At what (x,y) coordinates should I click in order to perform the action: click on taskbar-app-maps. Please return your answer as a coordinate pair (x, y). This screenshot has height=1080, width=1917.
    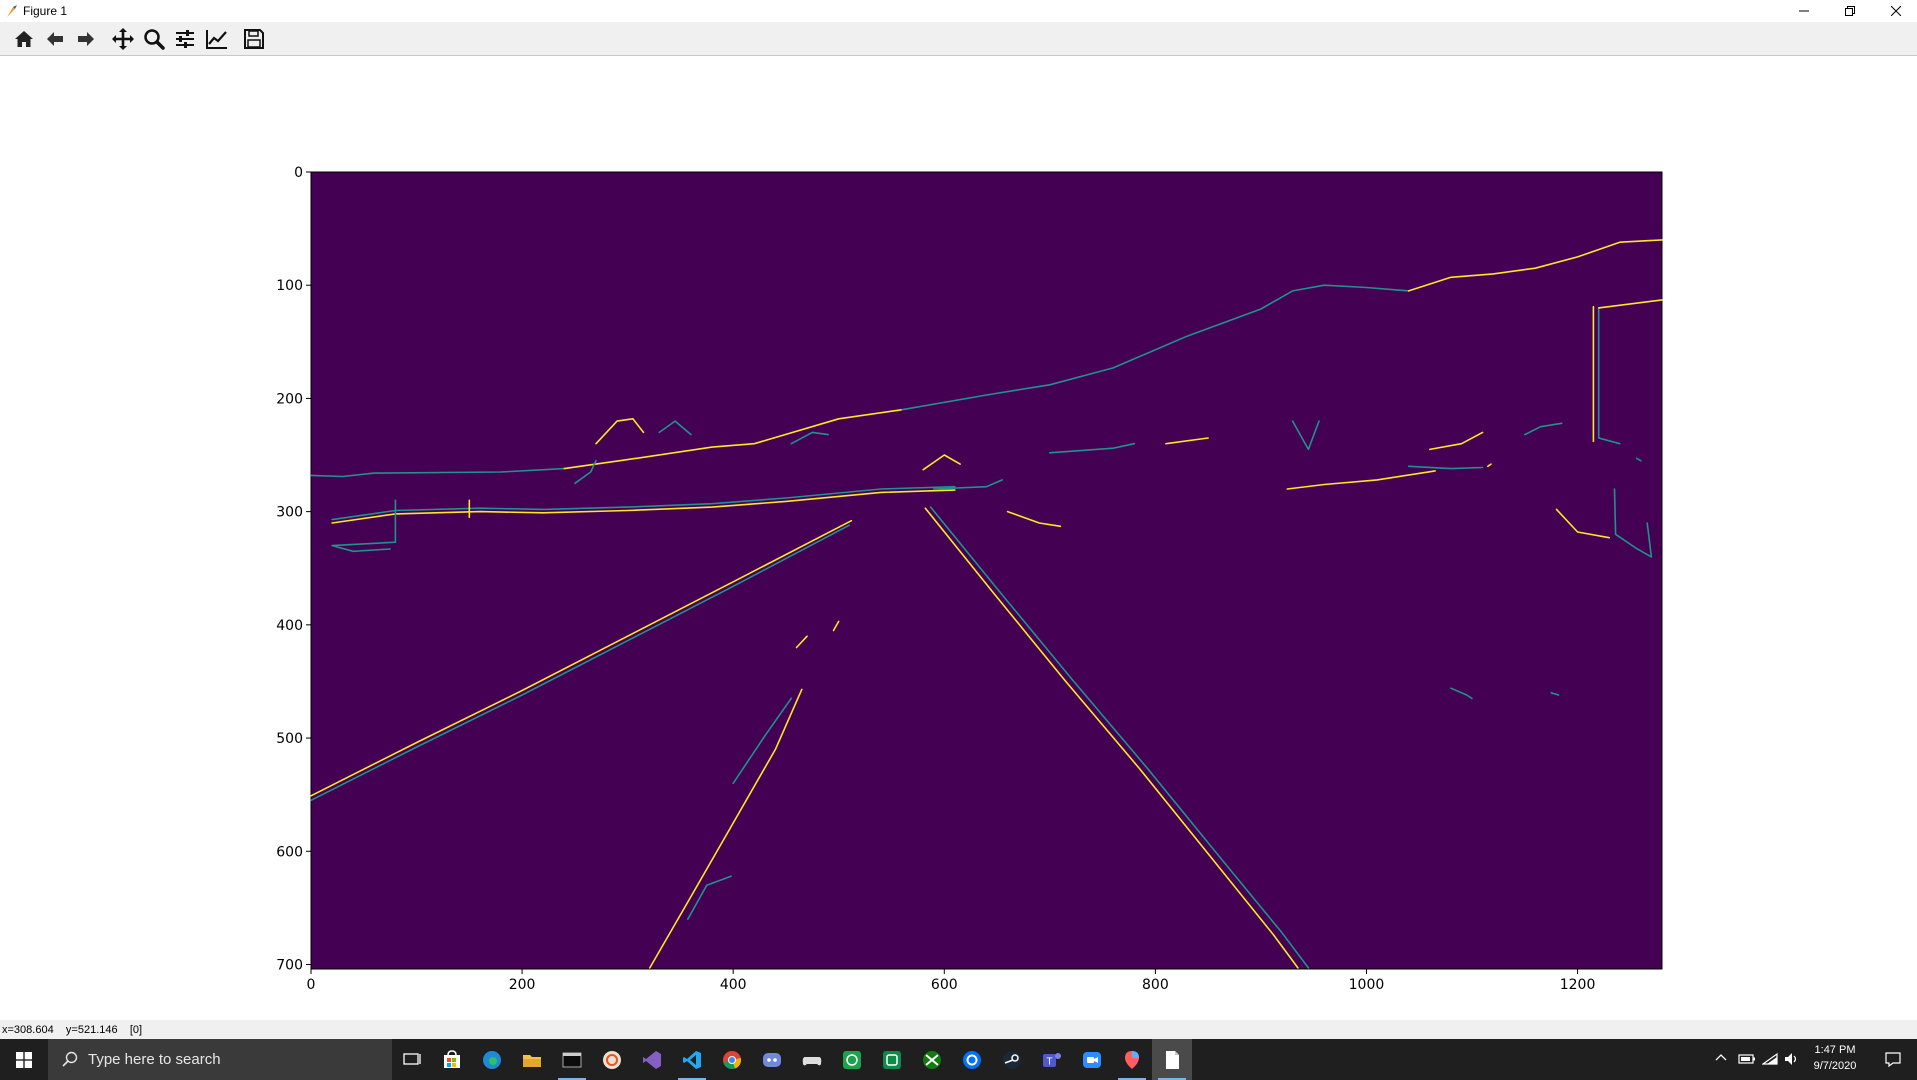
    Looking at the image, I should click on (1132, 1059).